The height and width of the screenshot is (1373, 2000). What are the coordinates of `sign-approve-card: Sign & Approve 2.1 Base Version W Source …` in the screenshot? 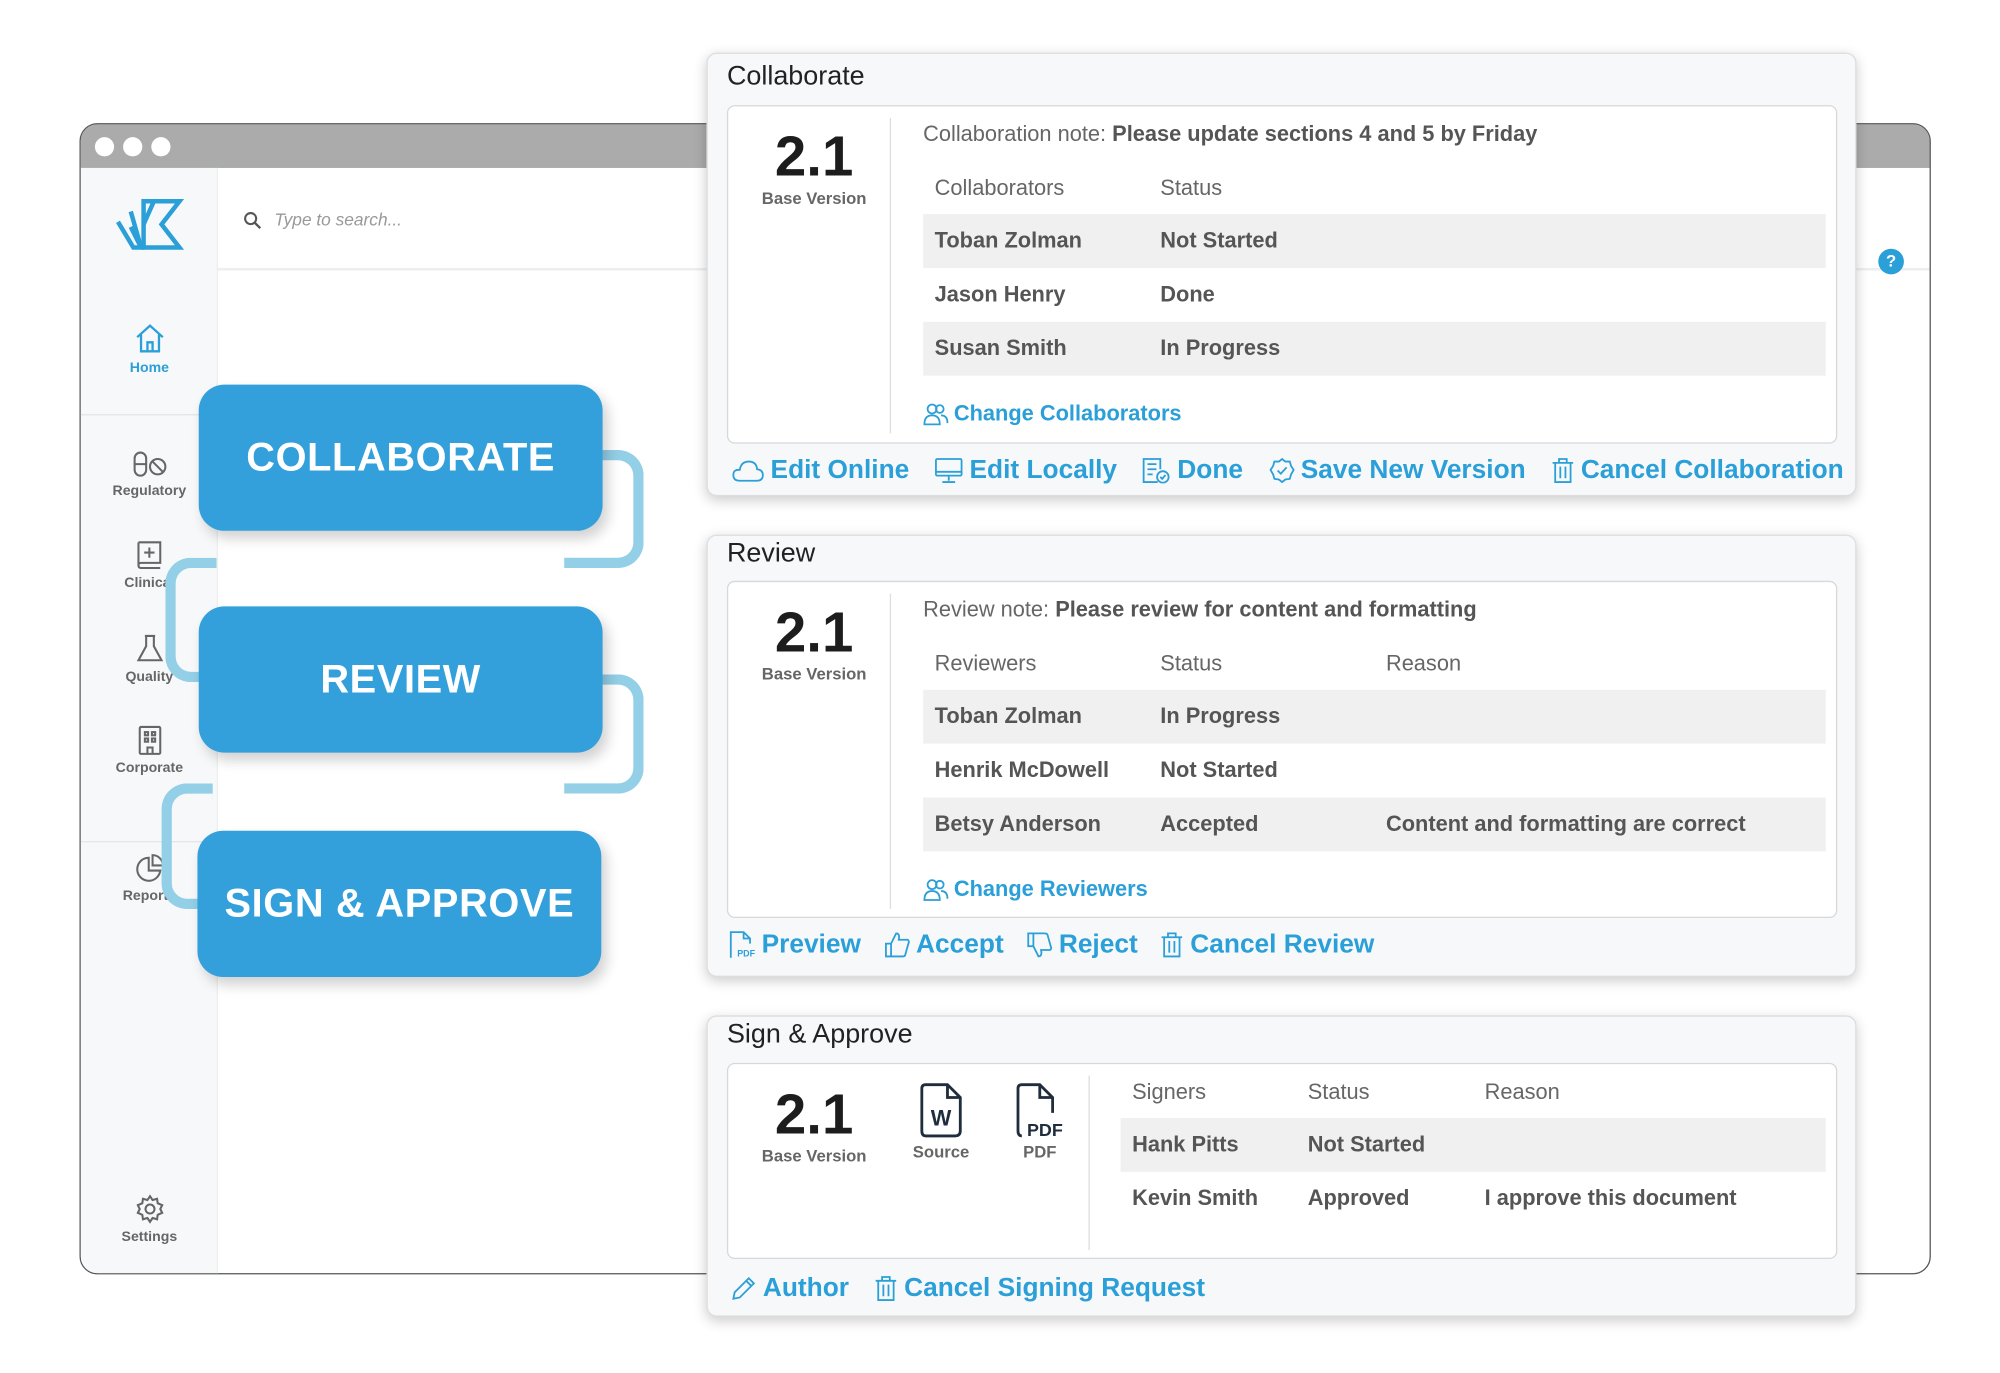 It's located at (1281, 1166).